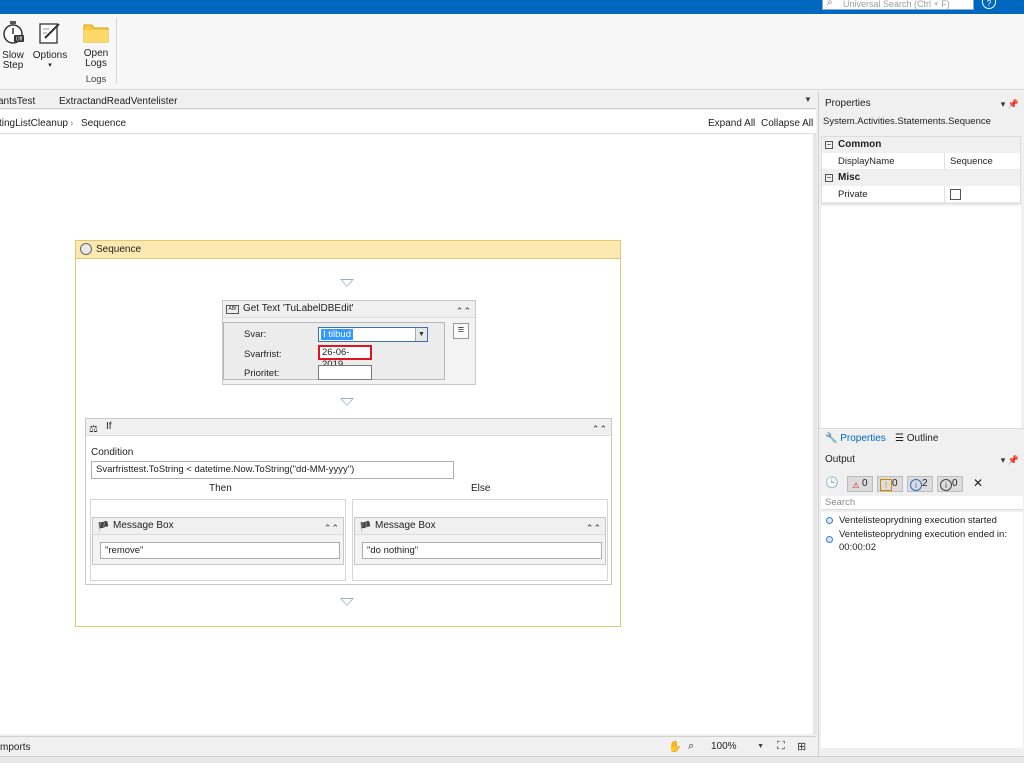 The width and height of the screenshot is (1024, 763). What do you see at coordinates (922, 503) in the screenshot?
I see `output-search-input: Search` at bounding box center [922, 503].